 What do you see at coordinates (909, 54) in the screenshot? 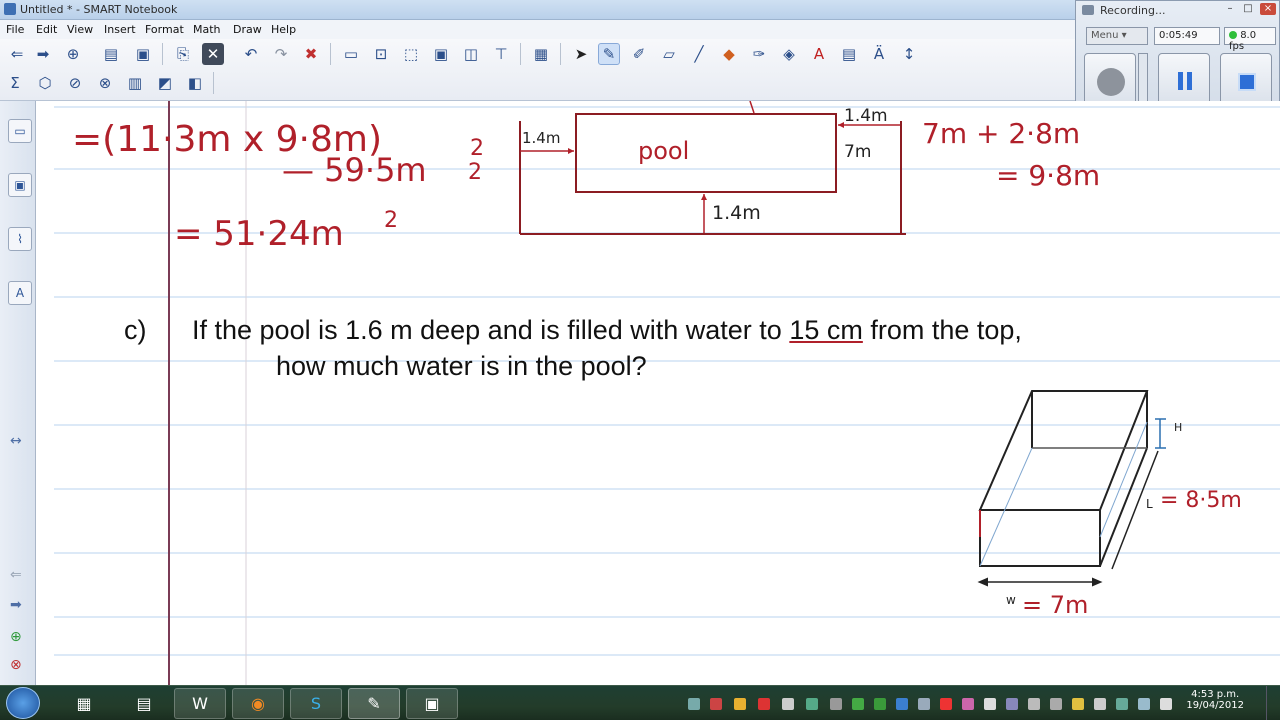
I see `move-toolbar-icon: ↕` at bounding box center [909, 54].